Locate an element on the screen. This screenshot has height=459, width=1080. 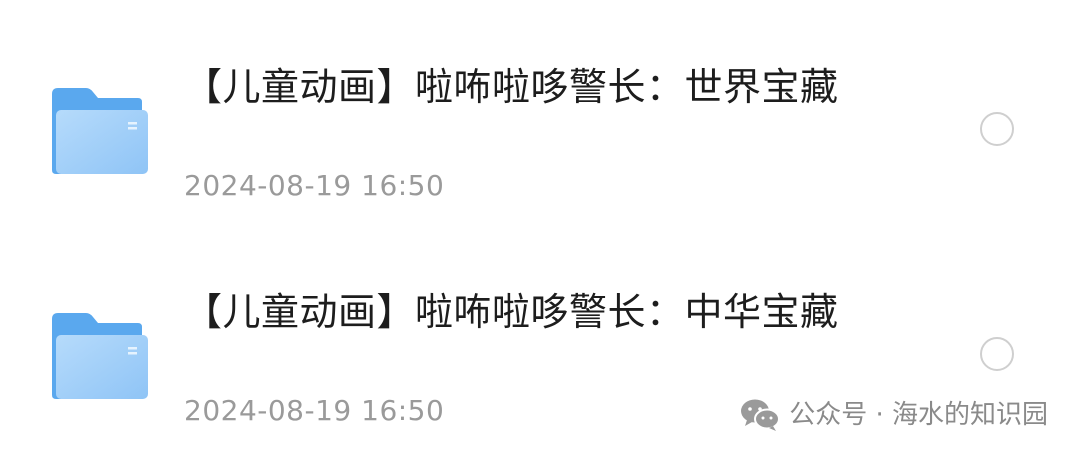
file-title: 【儿童动画】啦咘啦哆警长：中华宝藏 is located at coordinates (511, 312).